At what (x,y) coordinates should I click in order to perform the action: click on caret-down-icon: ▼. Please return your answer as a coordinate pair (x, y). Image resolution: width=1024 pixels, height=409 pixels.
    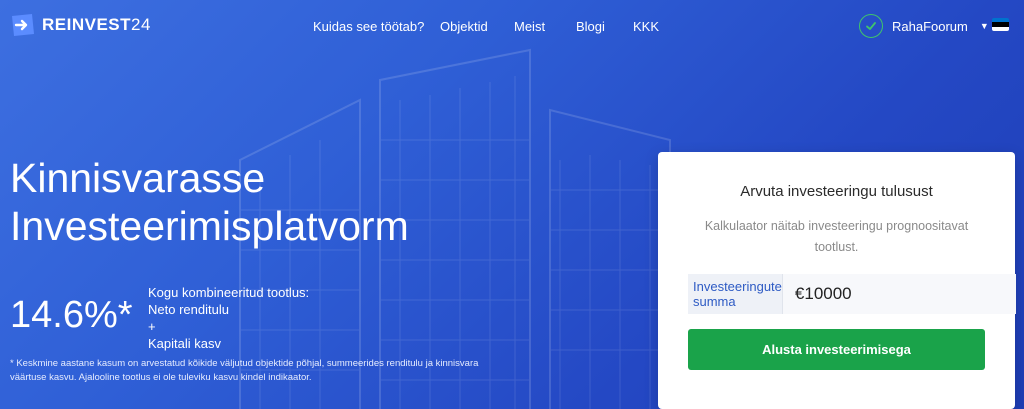
    Looking at the image, I should click on (984, 26).